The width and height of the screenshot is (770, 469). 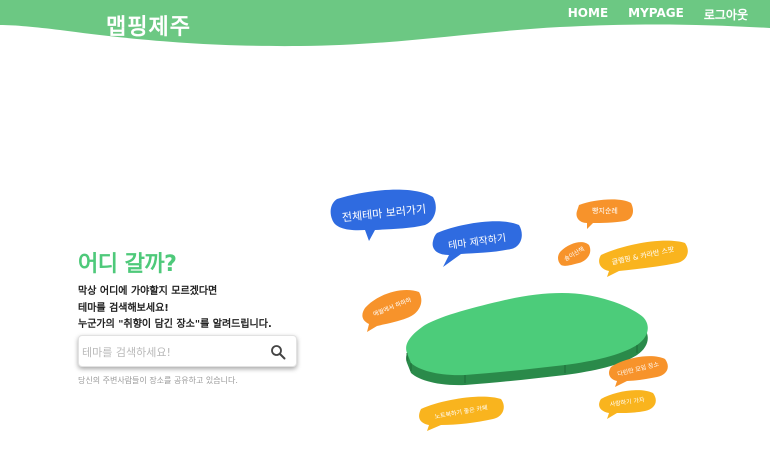 I want to click on top-nav: HOME MYPAGE 로그아웃, so click(x=658, y=14).